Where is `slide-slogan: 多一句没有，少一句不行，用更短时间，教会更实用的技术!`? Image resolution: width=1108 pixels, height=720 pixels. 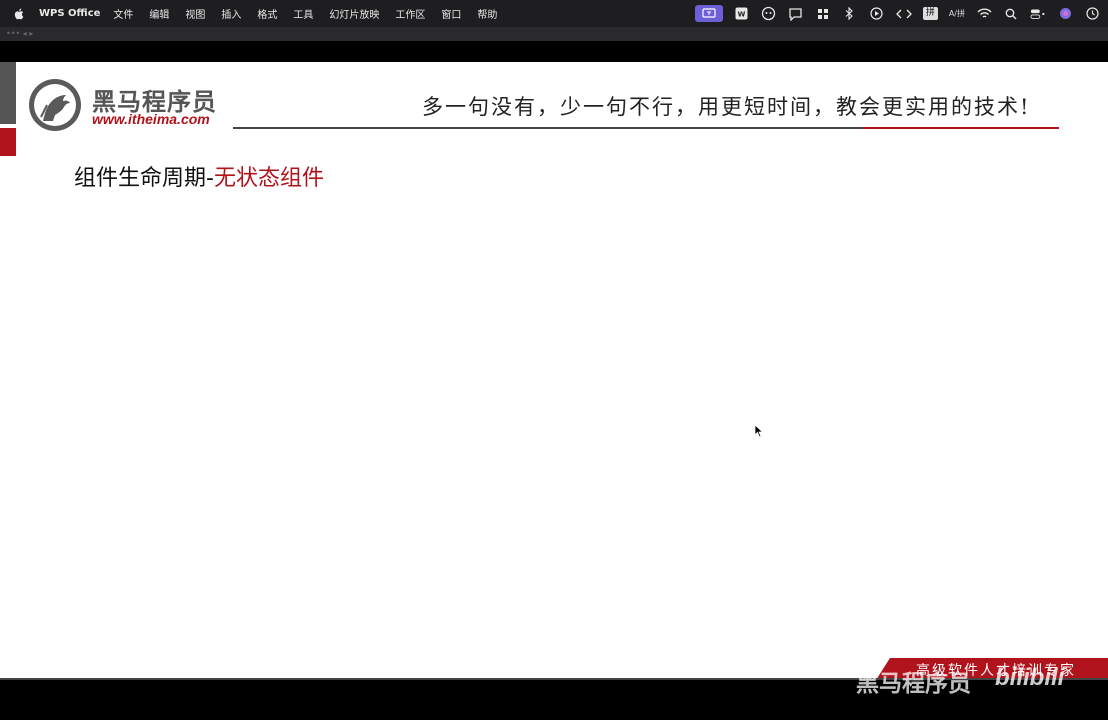 slide-slogan: 多一句没有，少一句不行，用更短时间，教会更实用的技术! is located at coordinates (726, 107).